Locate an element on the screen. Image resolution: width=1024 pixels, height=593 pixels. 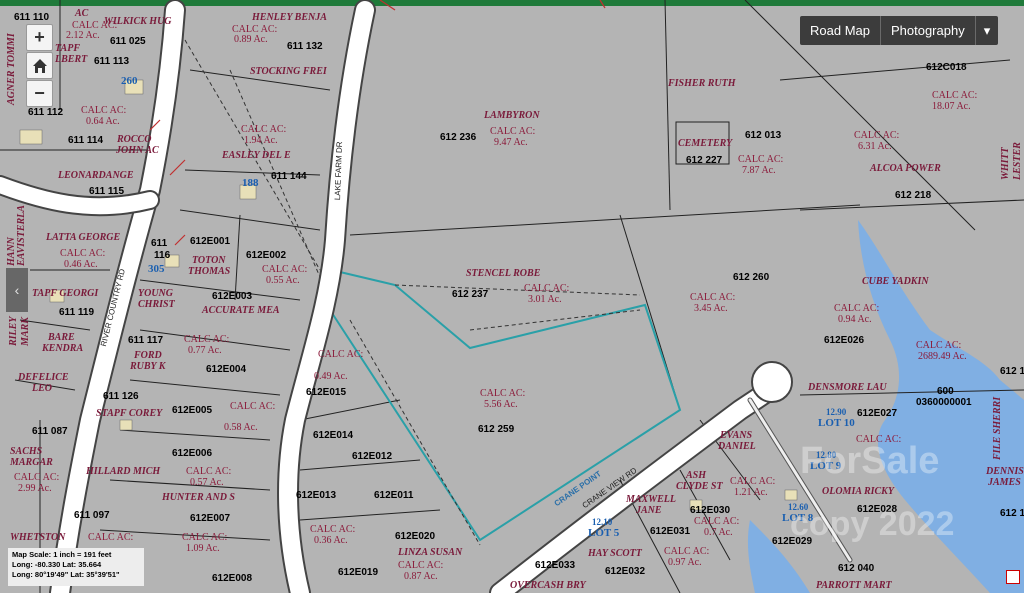
map-type-dropdown: ▾ is located at coordinates (987, 30).